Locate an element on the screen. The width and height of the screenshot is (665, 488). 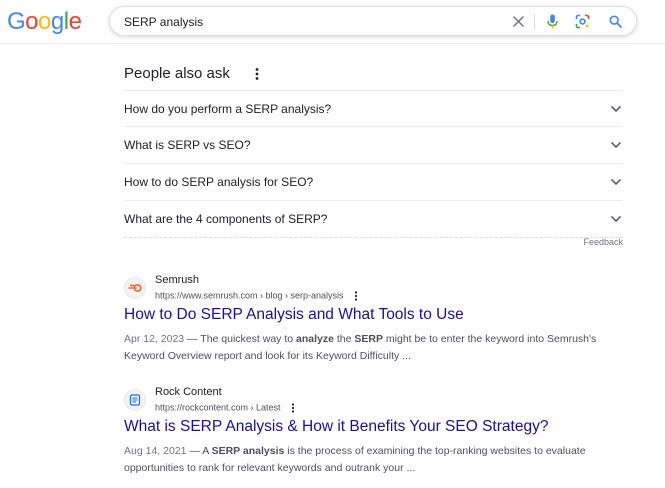
close-icon is located at coordinates (518, 21).